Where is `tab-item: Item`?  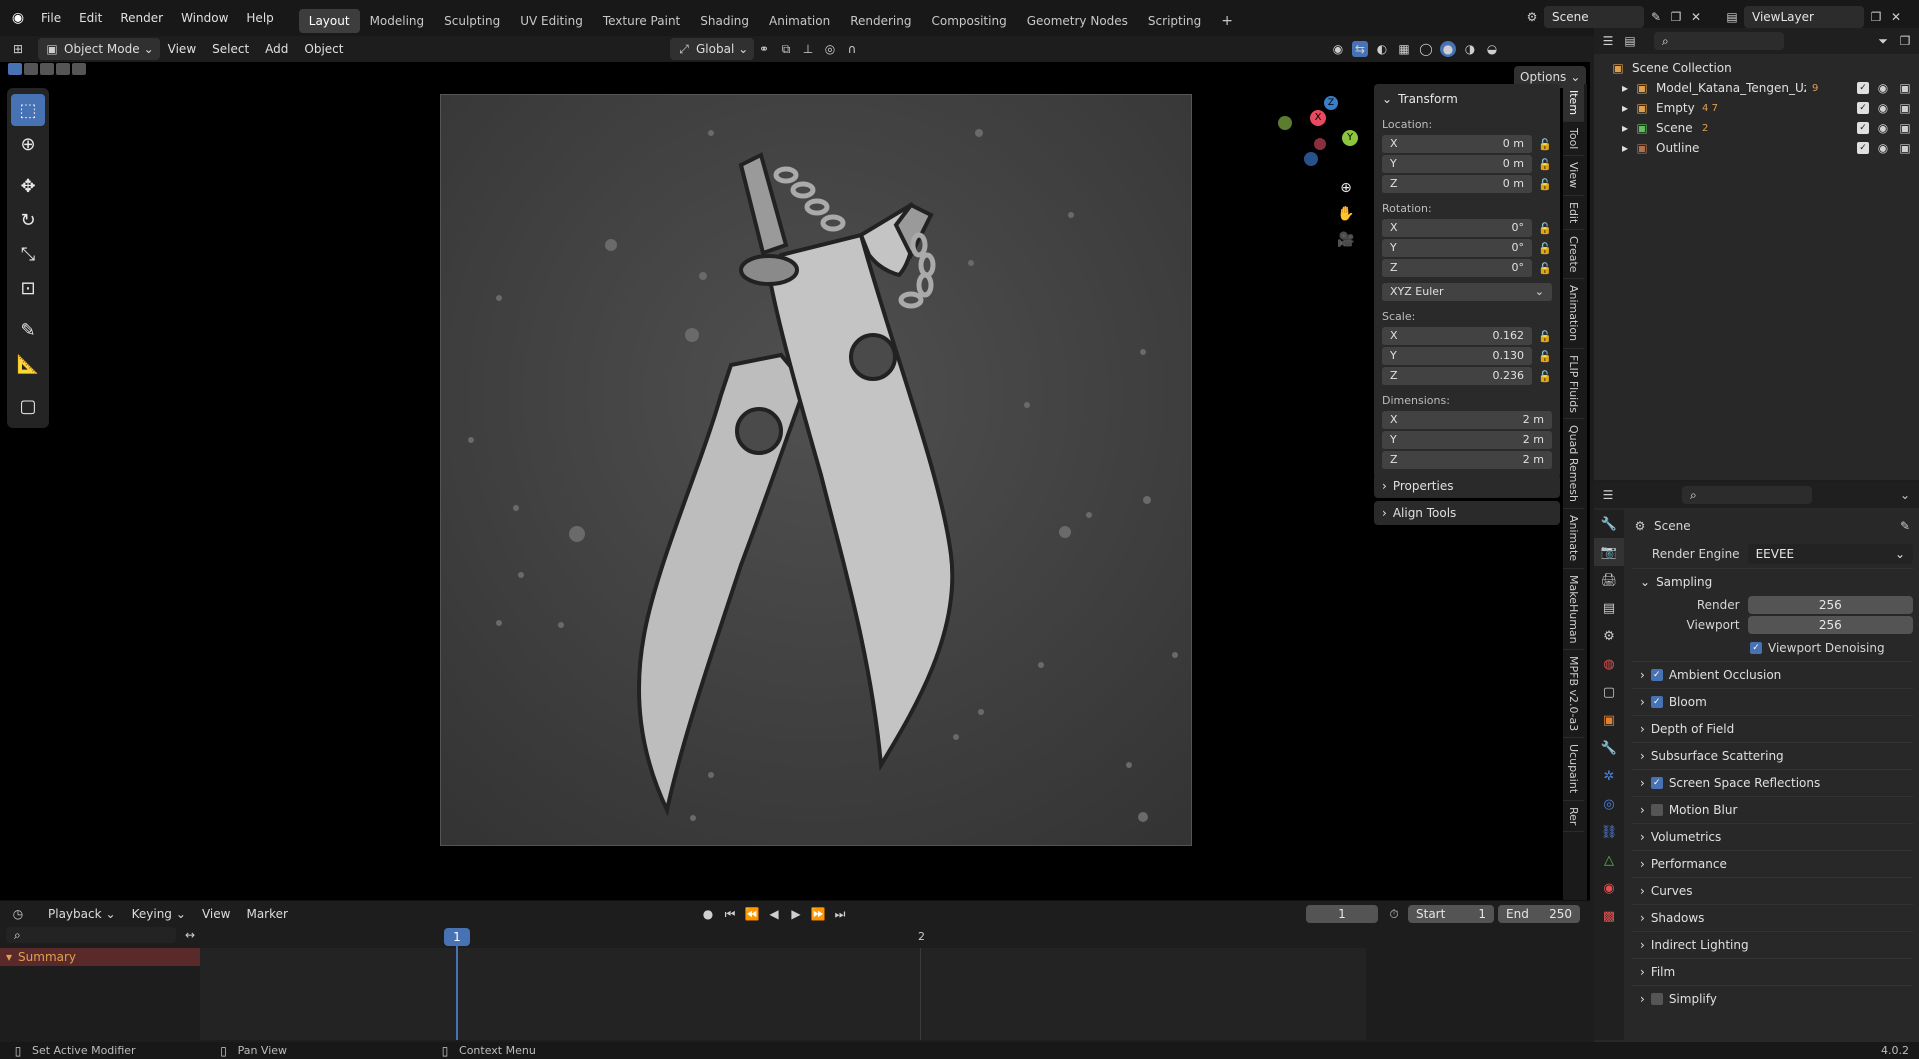 tab-item: Item is located at coordinates (1573, 103).